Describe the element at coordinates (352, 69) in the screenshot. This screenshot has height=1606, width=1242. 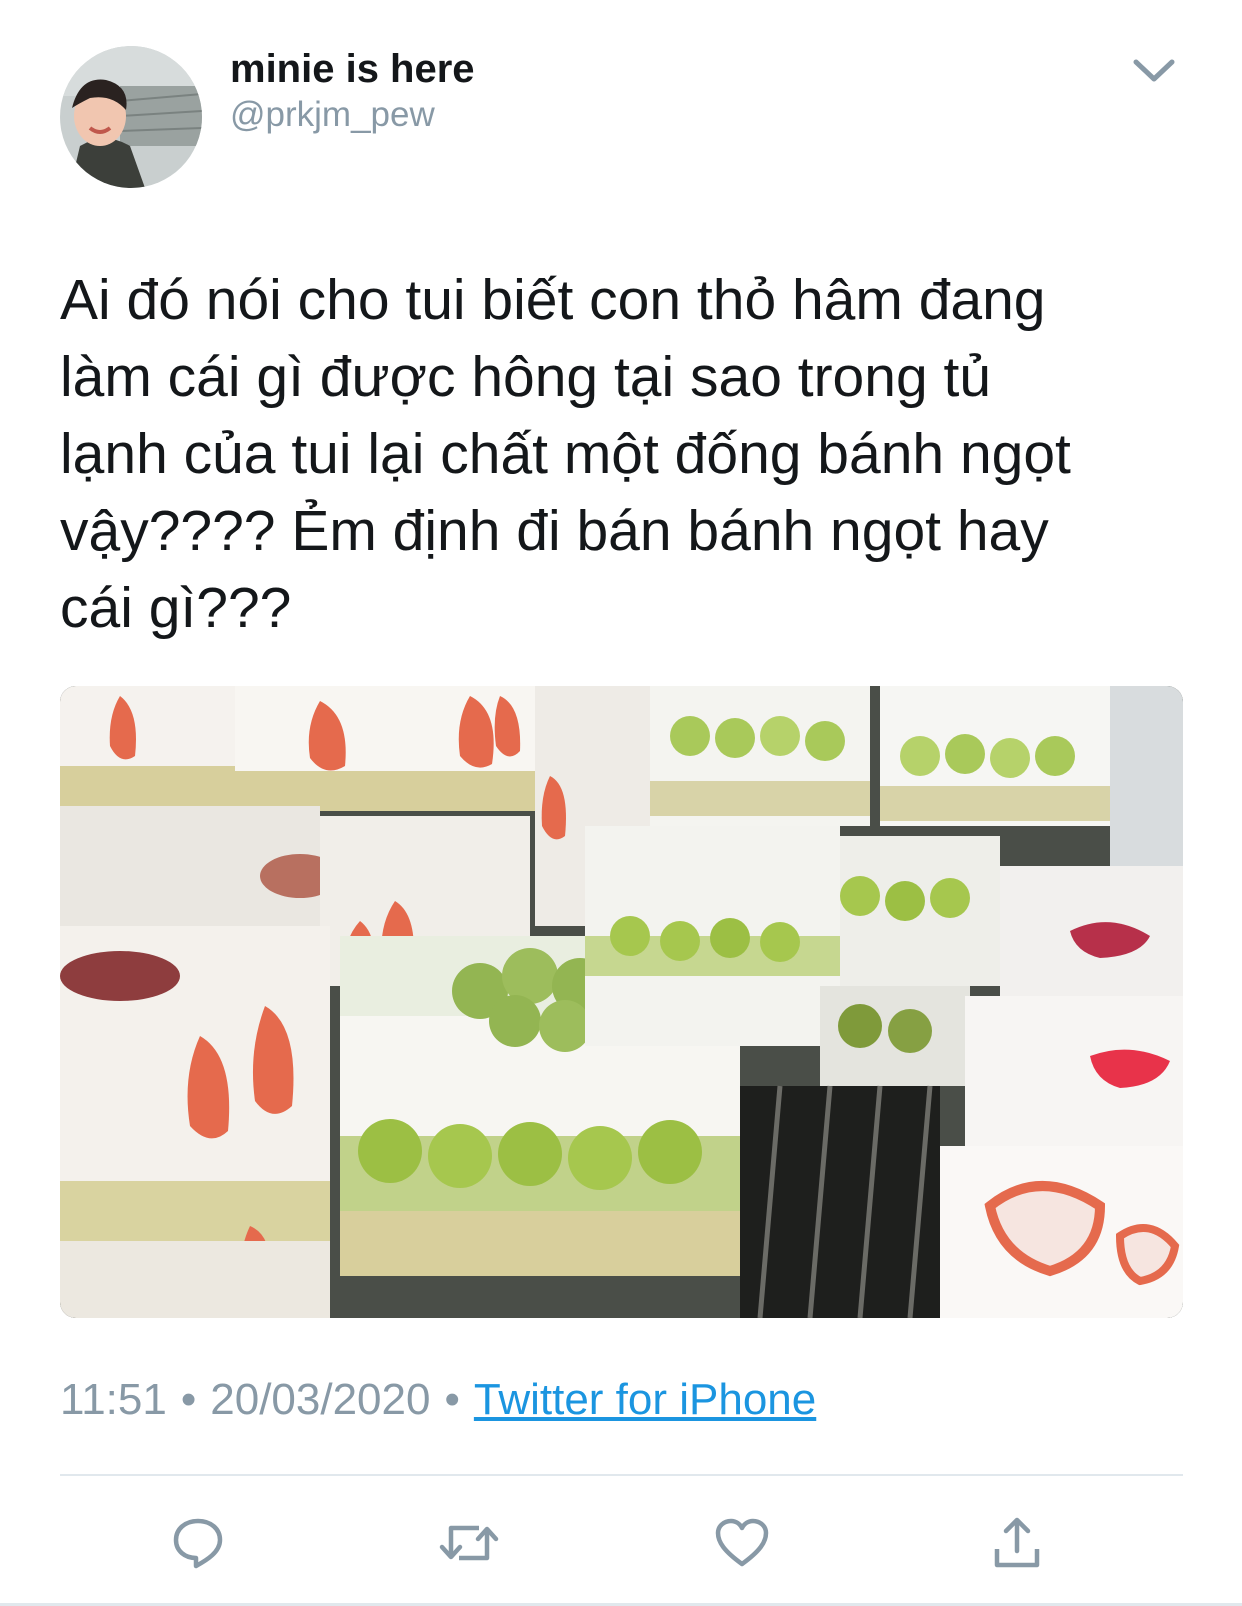
I see `display-name: minie is here` at that location.